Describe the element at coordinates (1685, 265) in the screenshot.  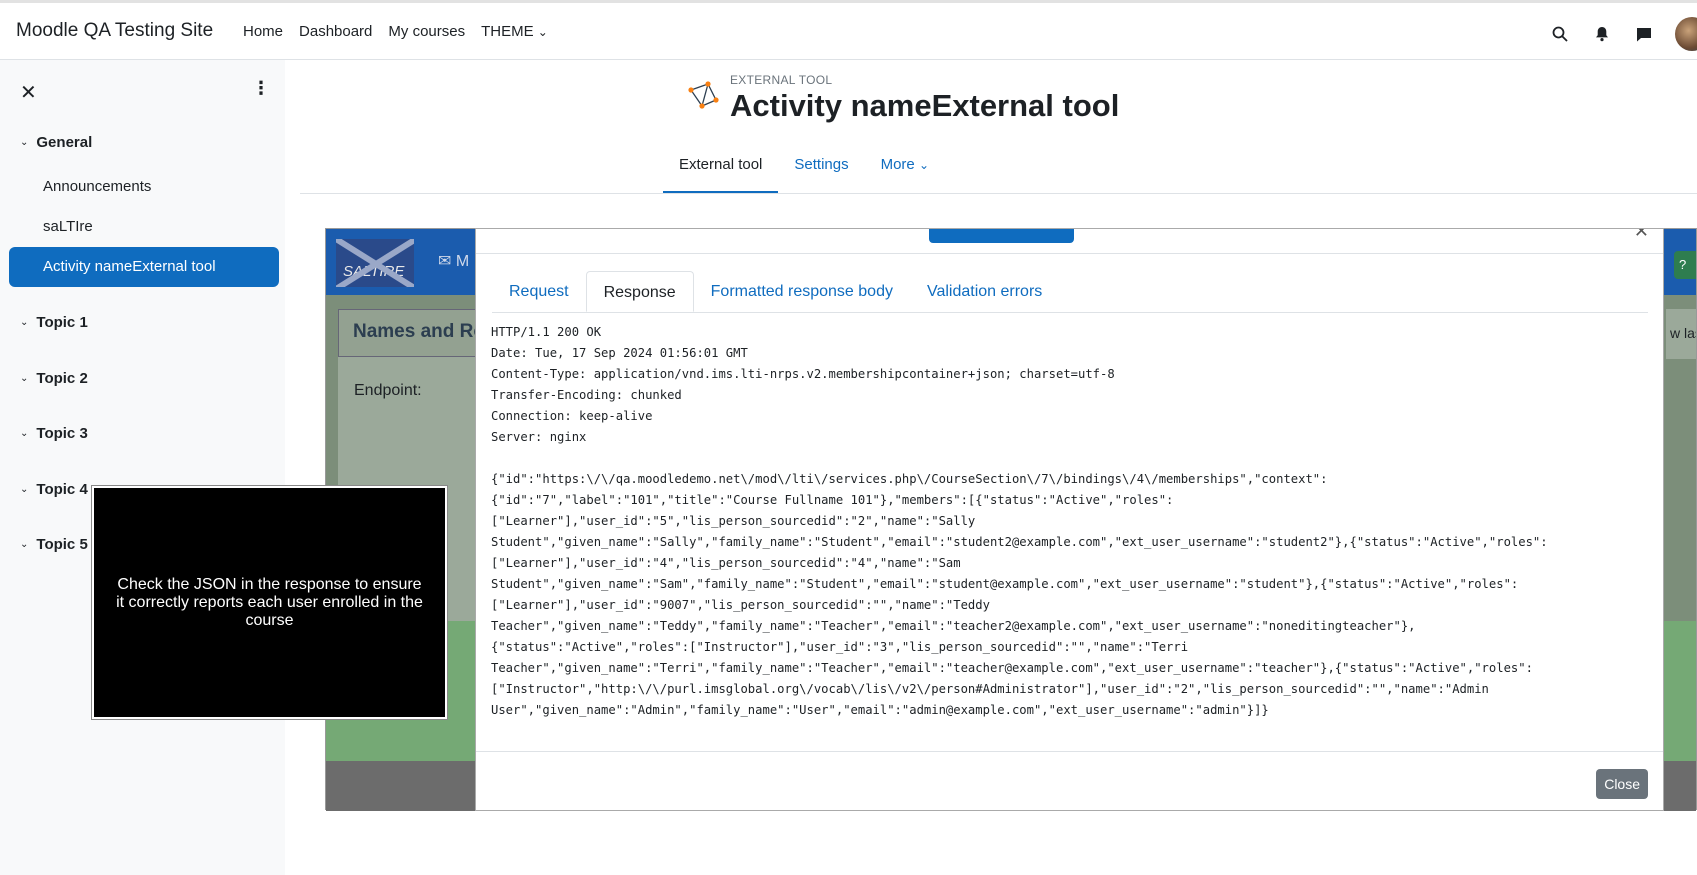
I see `help-icon: ?` at that location.